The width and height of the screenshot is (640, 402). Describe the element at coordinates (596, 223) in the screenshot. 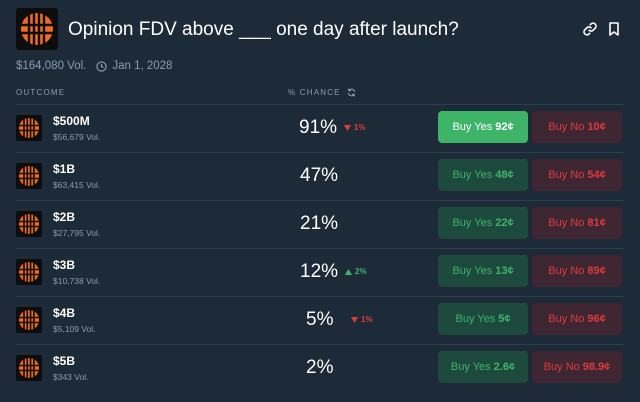

I see `buy-no-price: 81¢` at that location.